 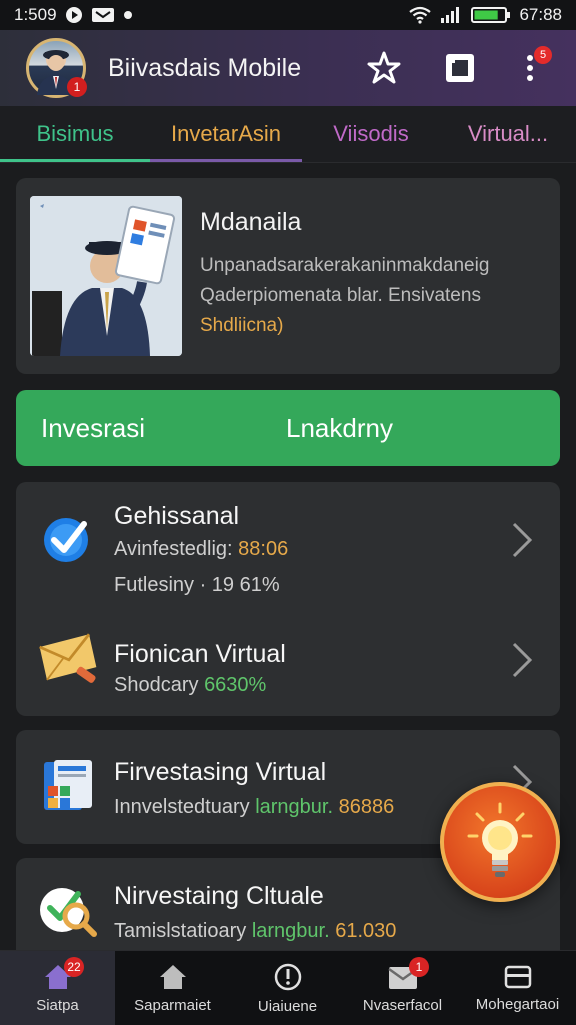 What do you see at coordinates (339, 428) in the screenshot?
I see `secondary-action-button: Lnakdrny` at bounding box center [339, 428].